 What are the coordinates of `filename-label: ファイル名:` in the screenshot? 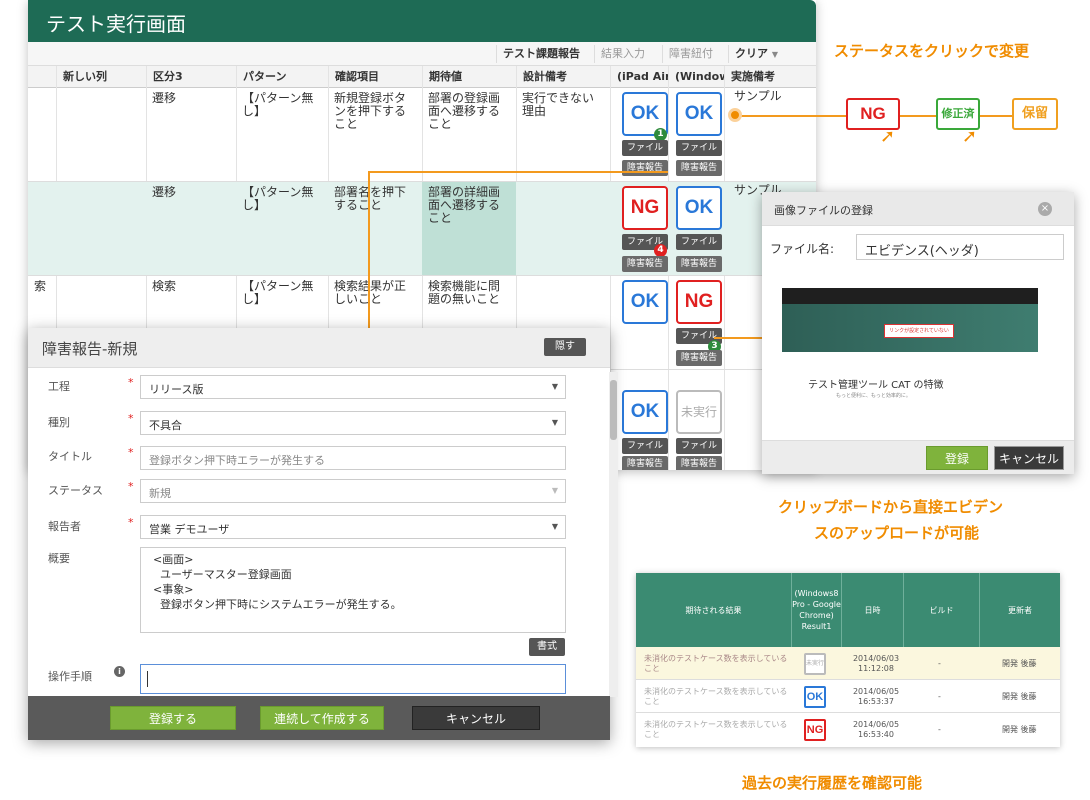 It's located at (802, 249).